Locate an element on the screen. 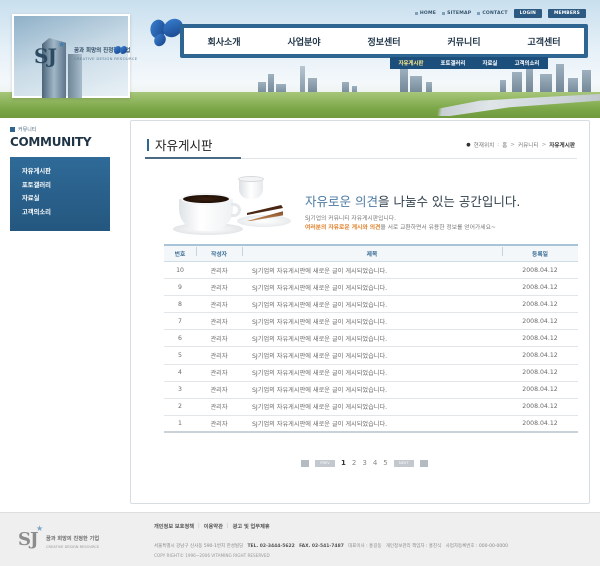  breadcrumb: ● 현재위치 : 홈 > 커뮤니티 > 자유게시판 is located at coordinates (520, 145).